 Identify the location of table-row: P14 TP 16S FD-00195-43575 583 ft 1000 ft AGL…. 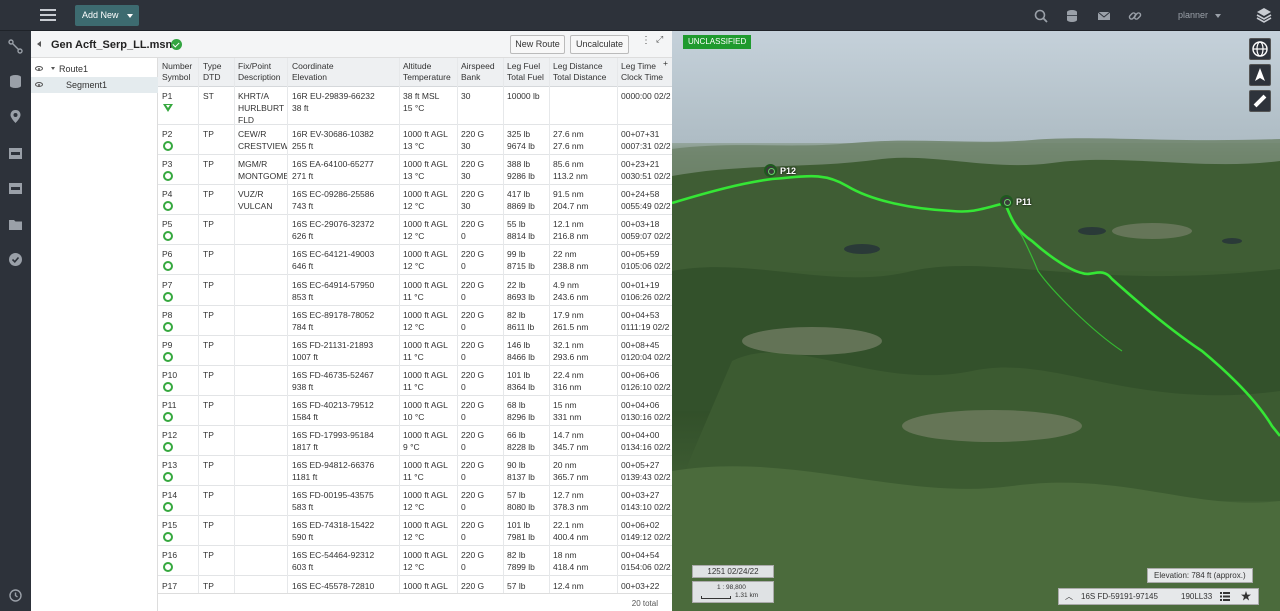
(415, 501).